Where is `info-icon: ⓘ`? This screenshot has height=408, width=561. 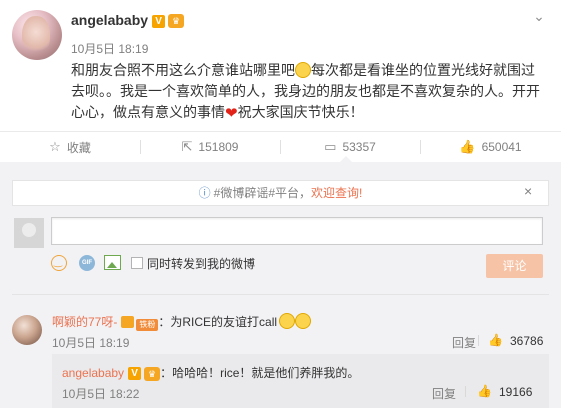 info-icon: ⓘ is located at coordinates (204, 193).